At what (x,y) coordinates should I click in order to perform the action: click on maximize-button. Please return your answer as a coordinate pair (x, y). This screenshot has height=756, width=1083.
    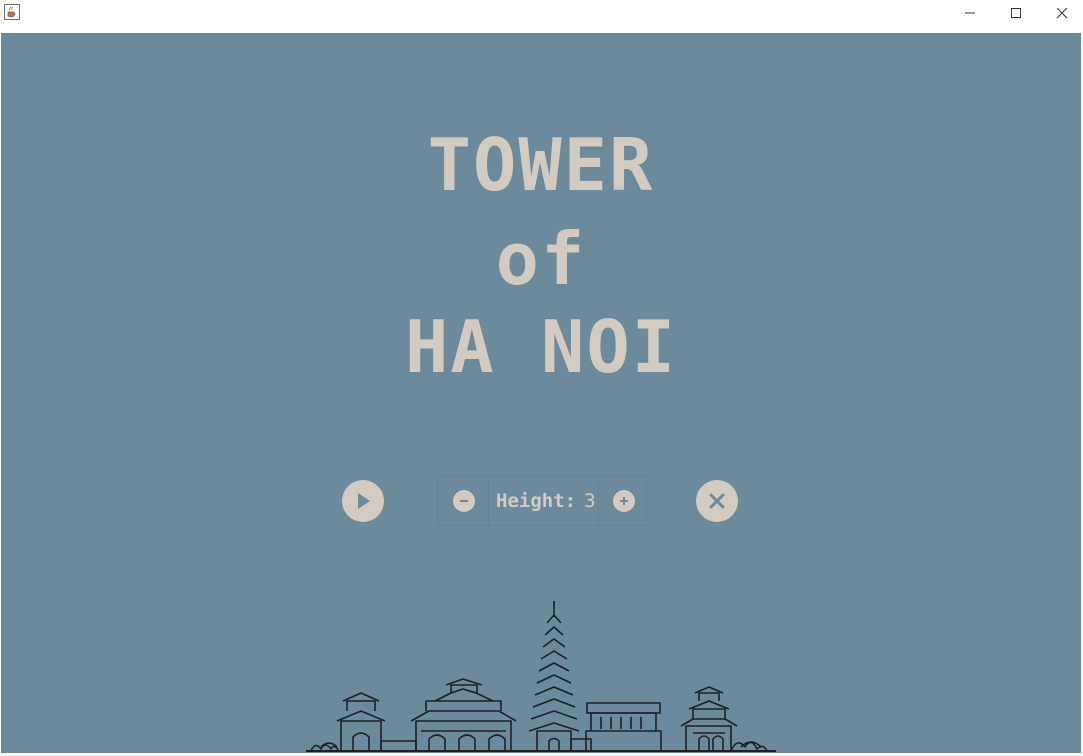
    Looking at the image, I should click on (1016, 13).